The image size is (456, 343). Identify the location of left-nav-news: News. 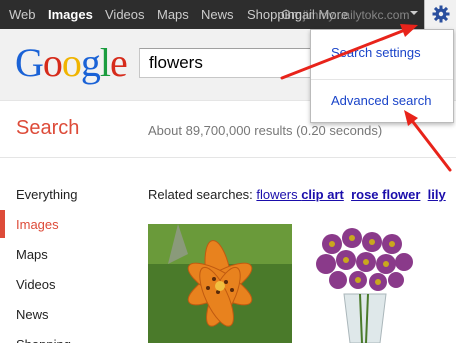
(32, 314).